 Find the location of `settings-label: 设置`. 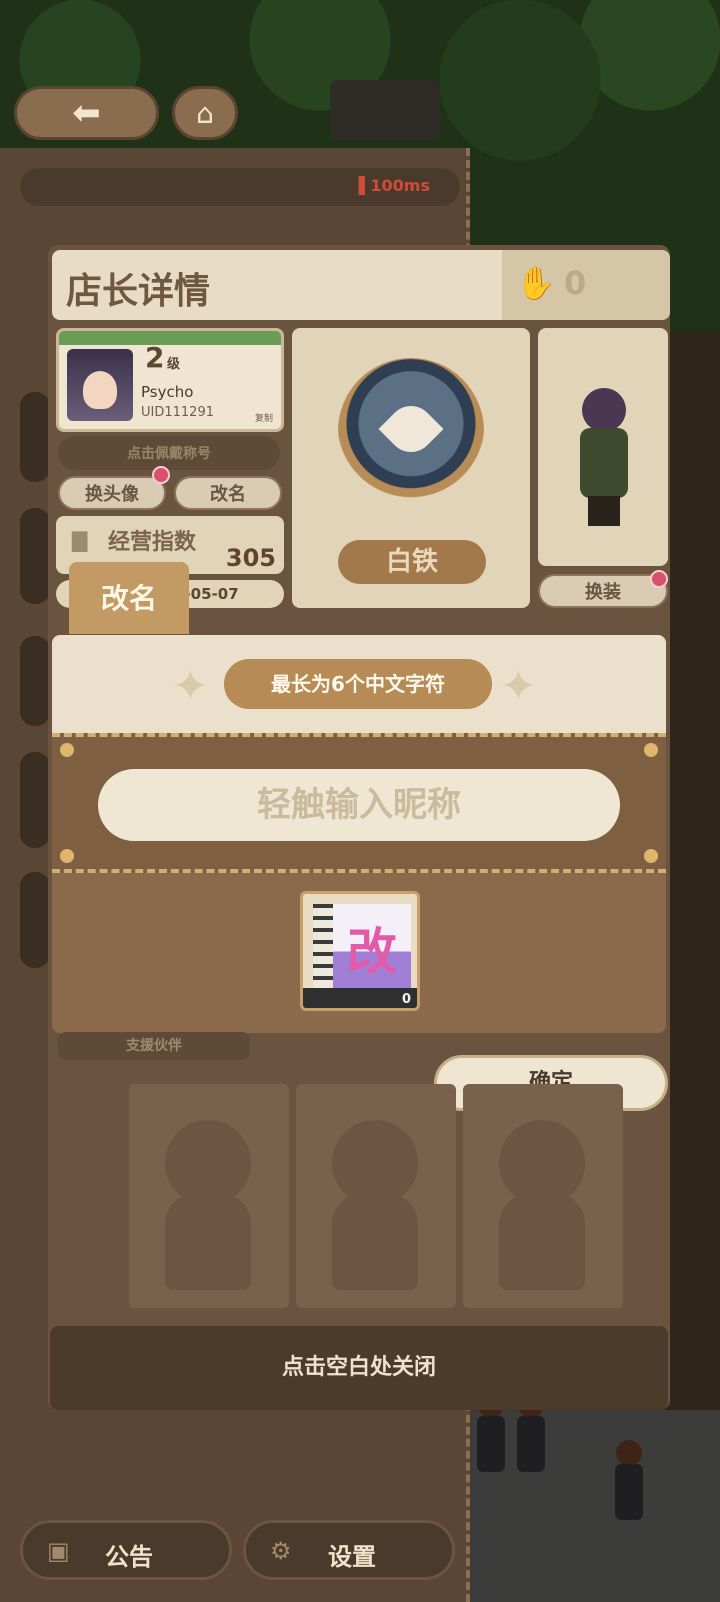

settings-label: 设置 is located at coordinates (352, 1557).